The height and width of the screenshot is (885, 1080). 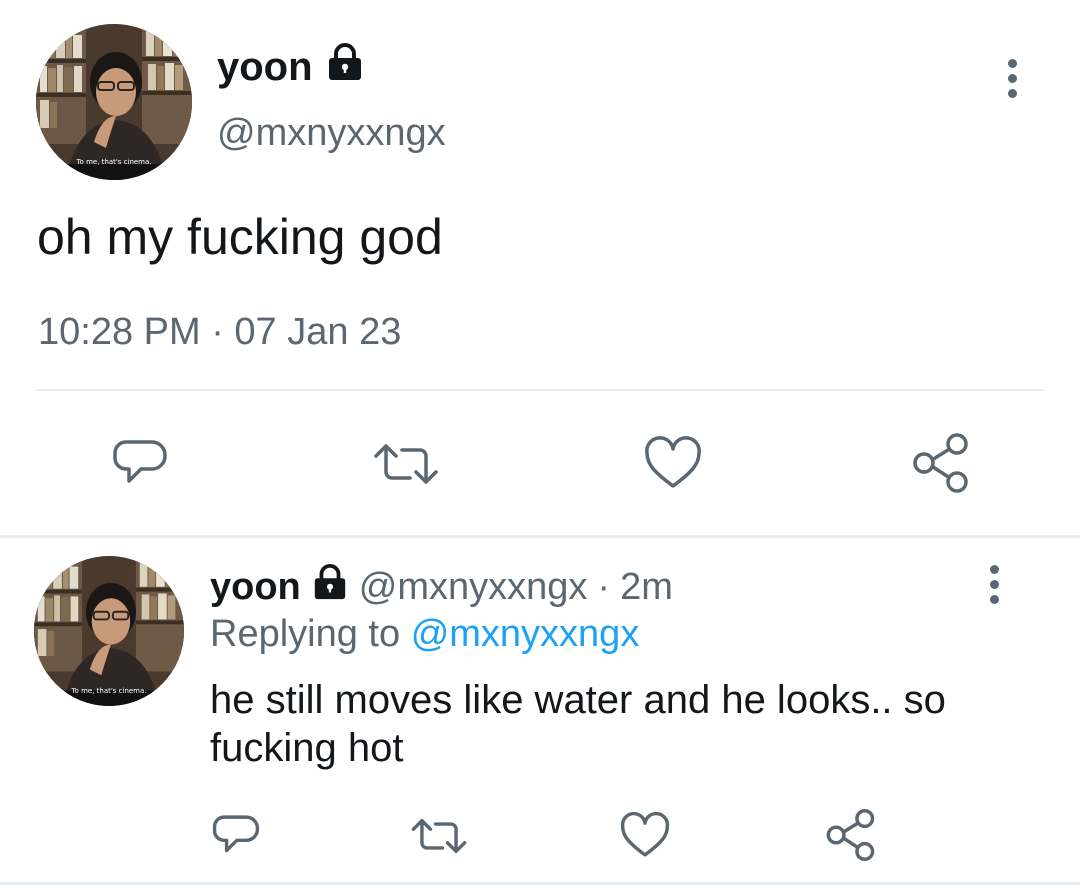 What do you see at coordinates (646, 587) in the screenshot?
I see `tweet-age: 2m` at bounding box center [646, 587].